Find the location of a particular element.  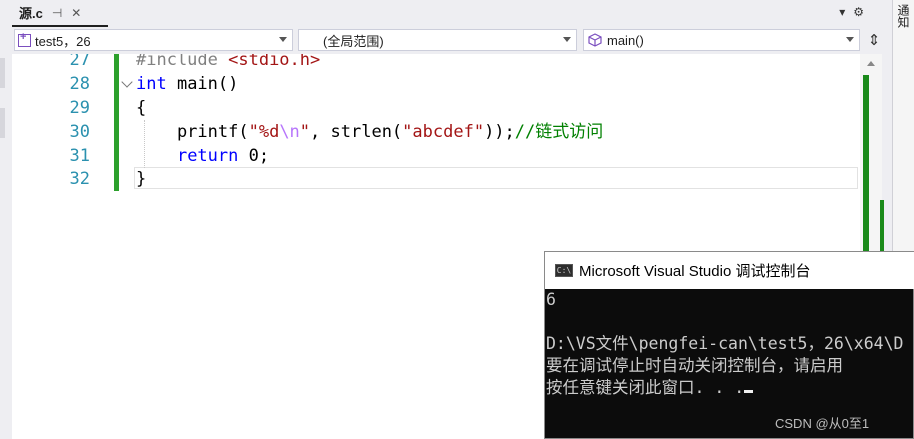

scrollbar-change-marker is located at coordinates (866, 175).